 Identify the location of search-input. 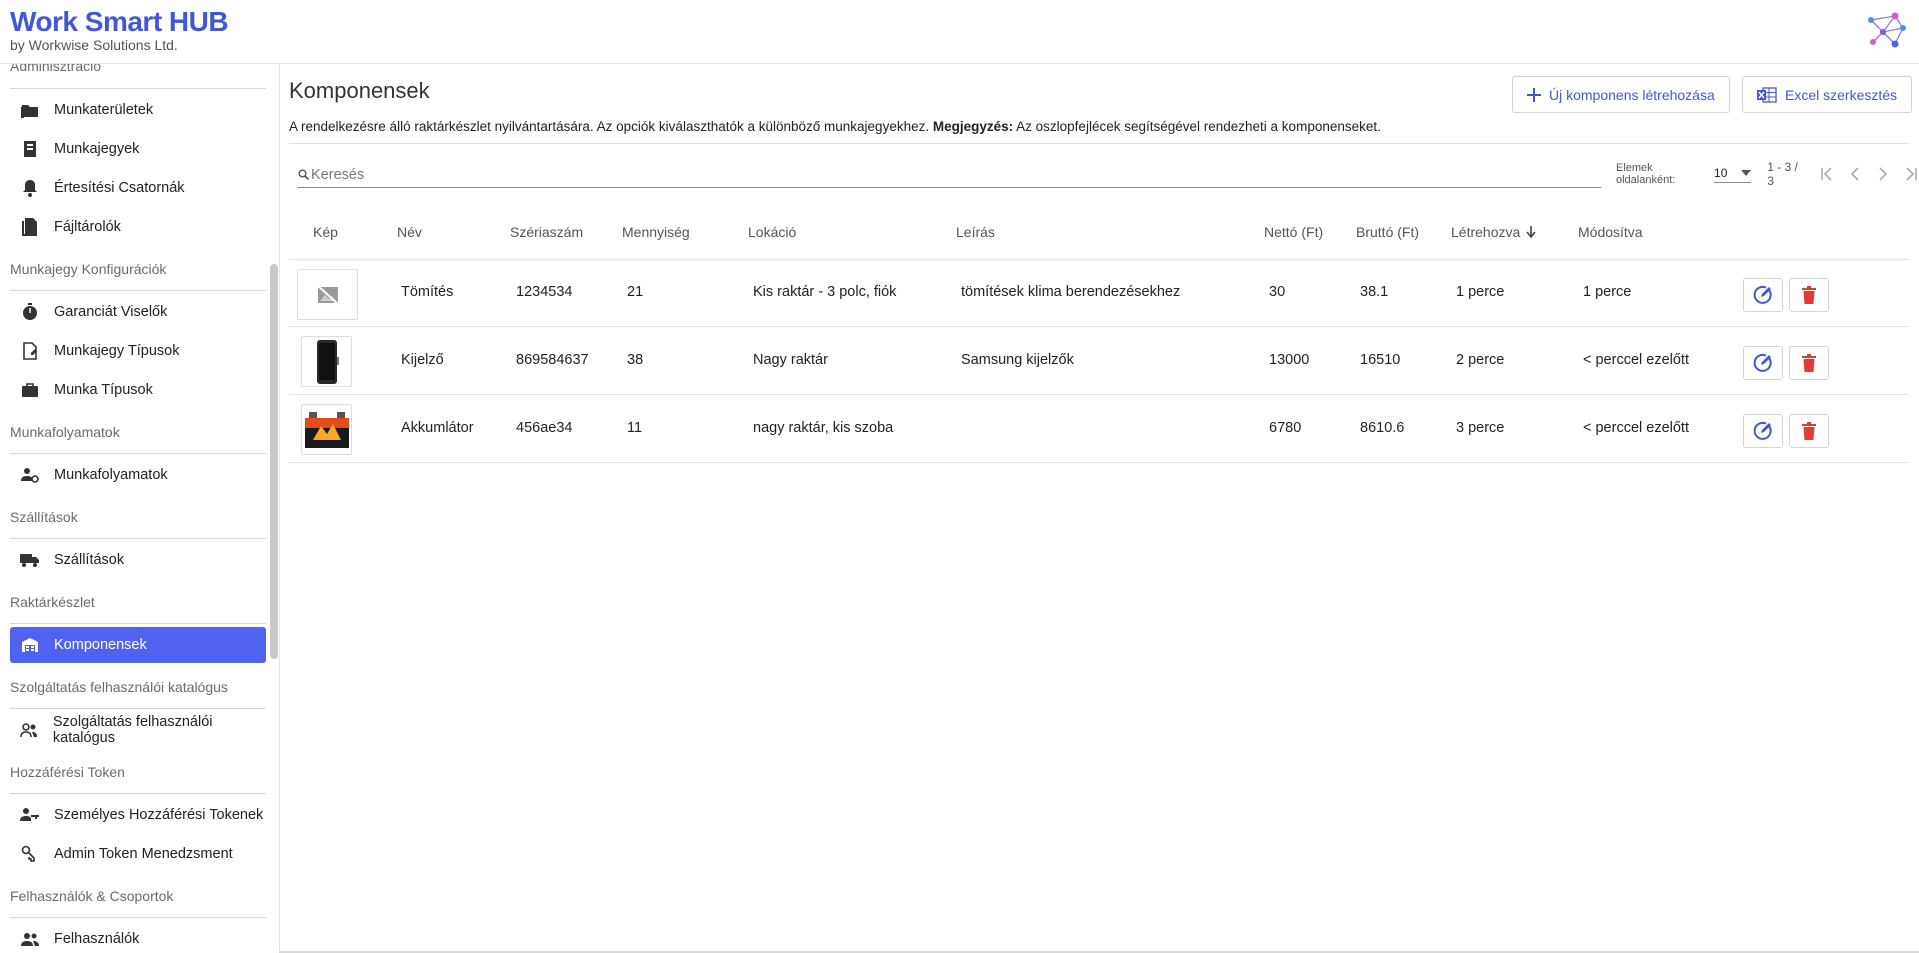
(951, 174).